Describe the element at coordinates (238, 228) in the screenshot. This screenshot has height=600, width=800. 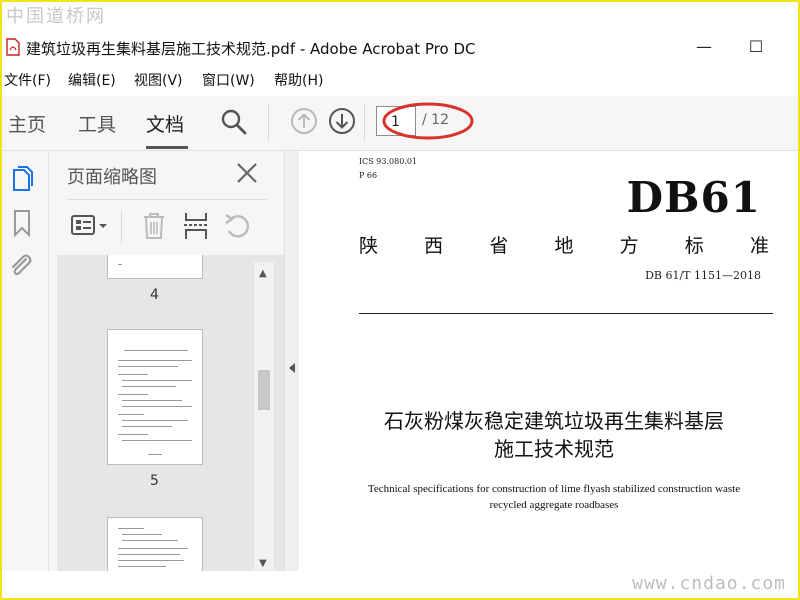
I see `rotate-page-icon` at that location.